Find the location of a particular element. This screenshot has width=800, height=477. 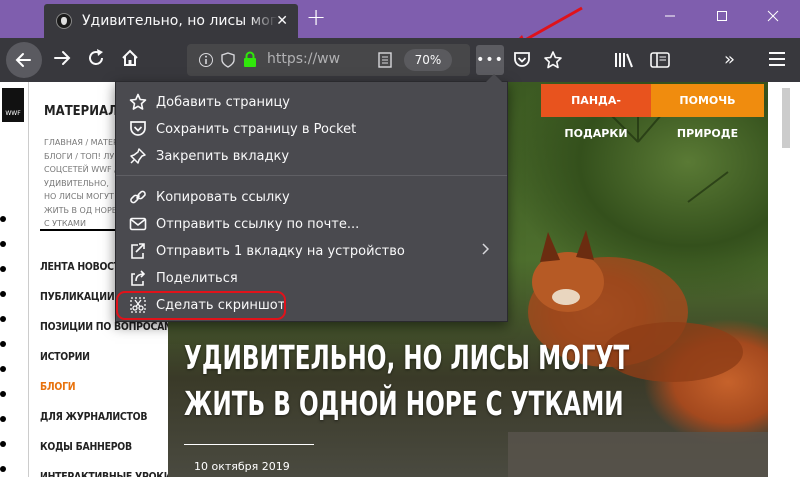

send-tab-item: Отправить 1 вкладку на устройство is located at coordinates (311, 251).